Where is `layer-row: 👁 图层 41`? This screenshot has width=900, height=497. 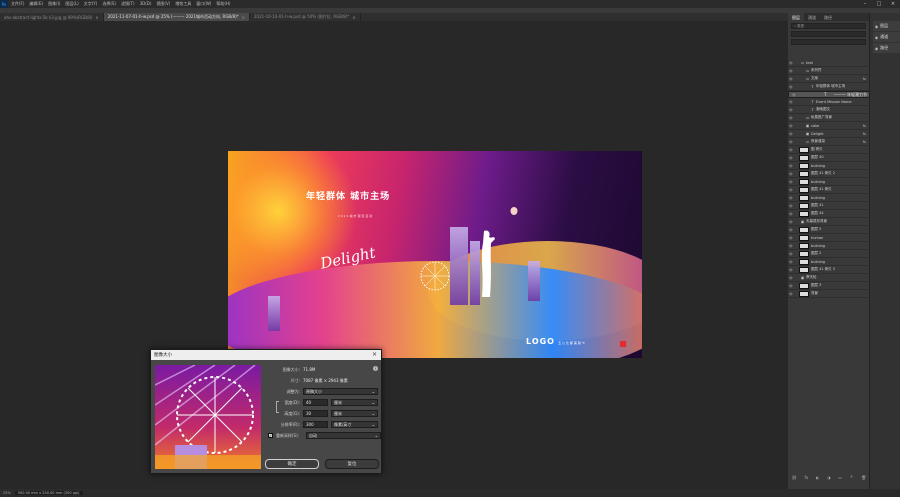 layer-row: 👁 图层 41 is located at coordinates (829, 206).